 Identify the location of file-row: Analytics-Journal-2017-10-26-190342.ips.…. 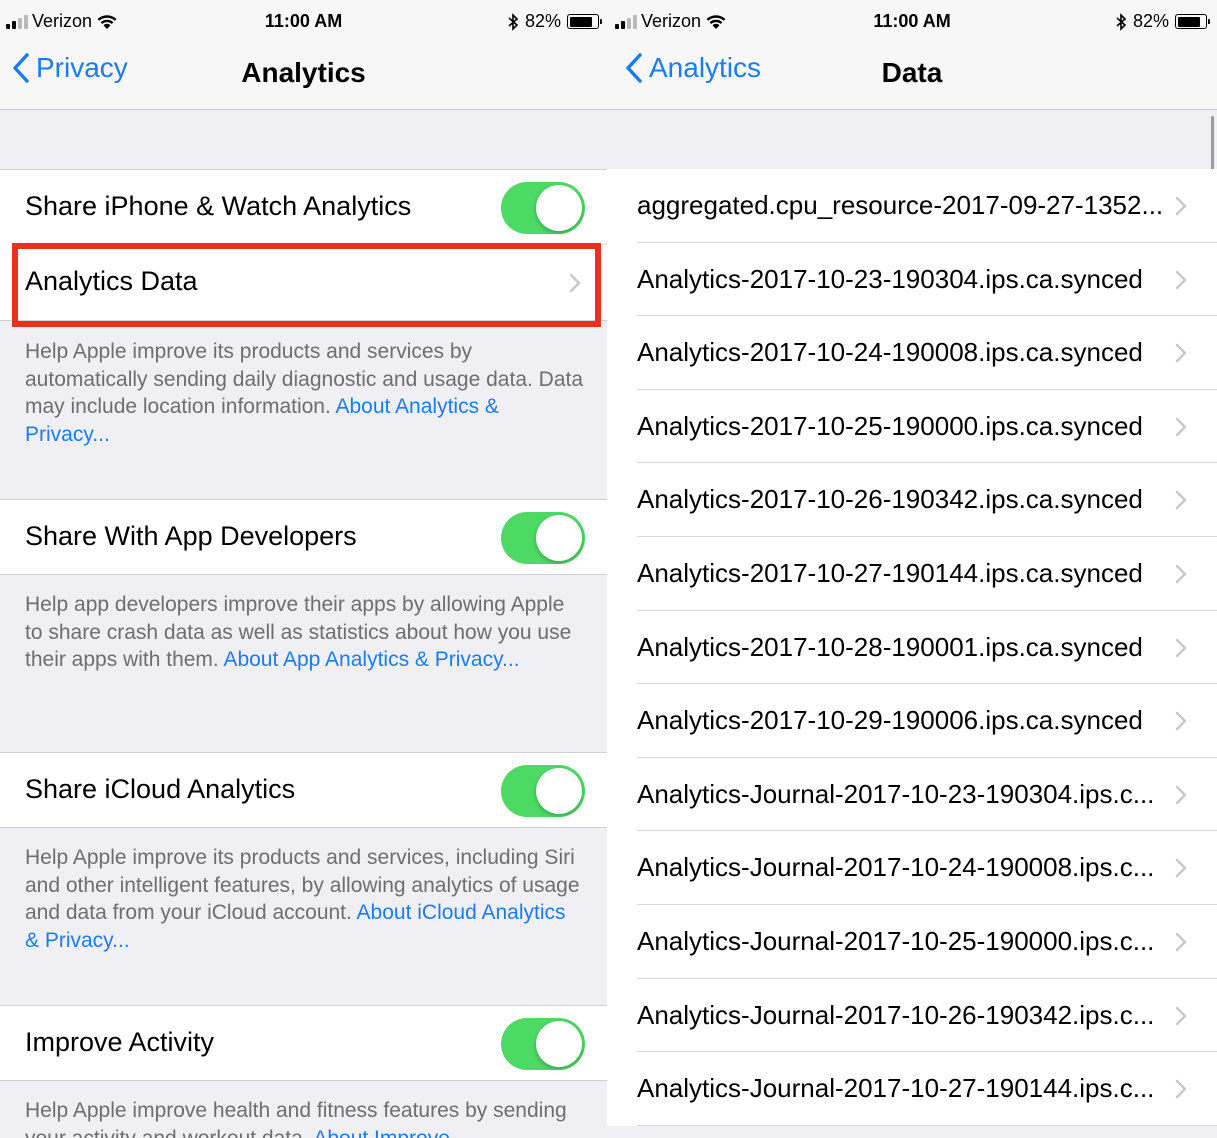
(912, 1016).